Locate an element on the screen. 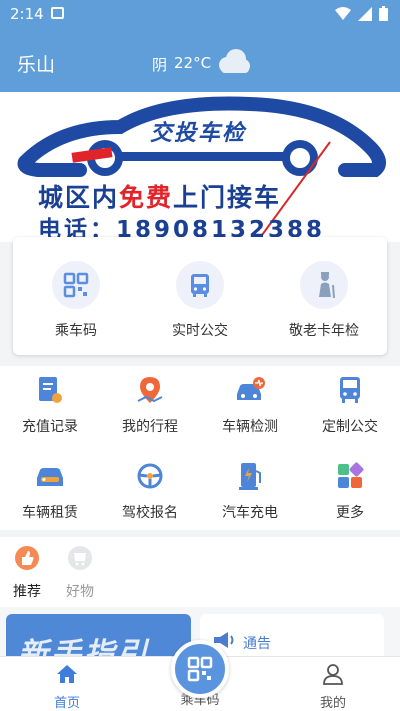 The image size is (400, 711). elderly-icon is located at coordinates (324, 285).